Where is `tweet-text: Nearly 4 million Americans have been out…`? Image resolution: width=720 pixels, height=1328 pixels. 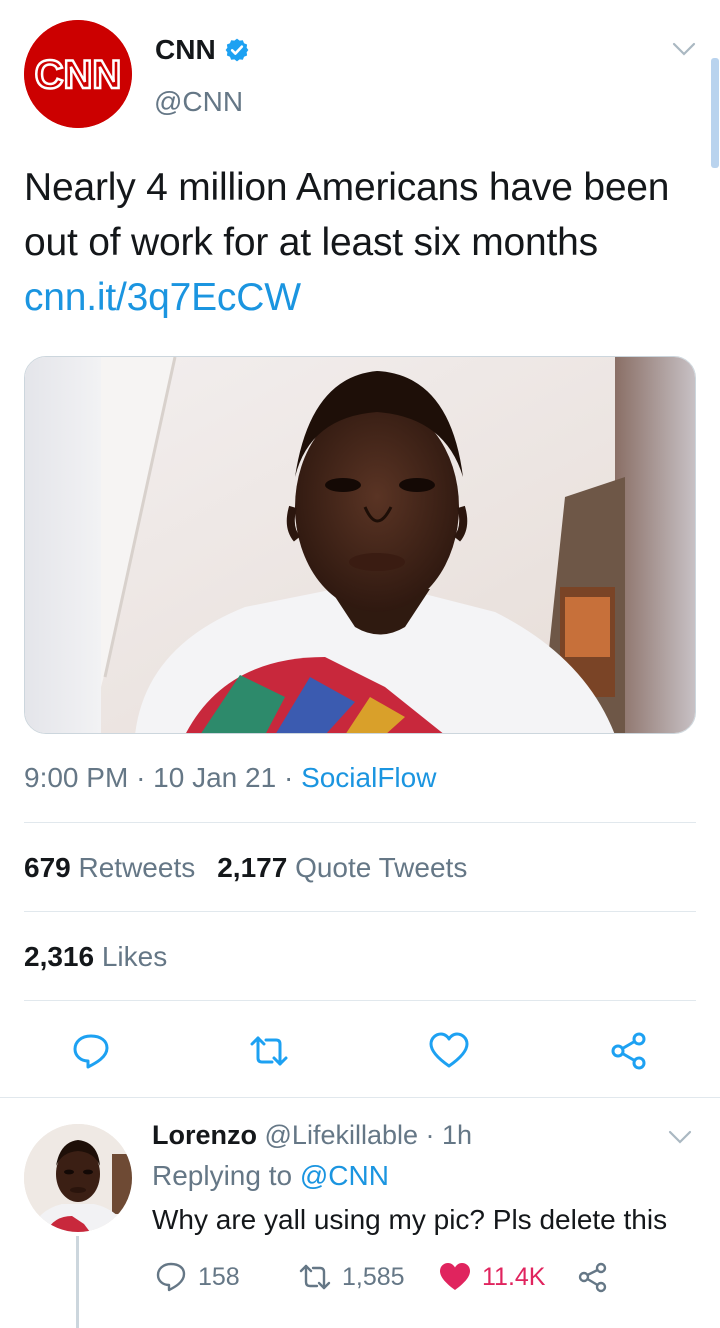 tweet-text: Nearly 4 million Americans have been out… is located at coordinates (359, 242).